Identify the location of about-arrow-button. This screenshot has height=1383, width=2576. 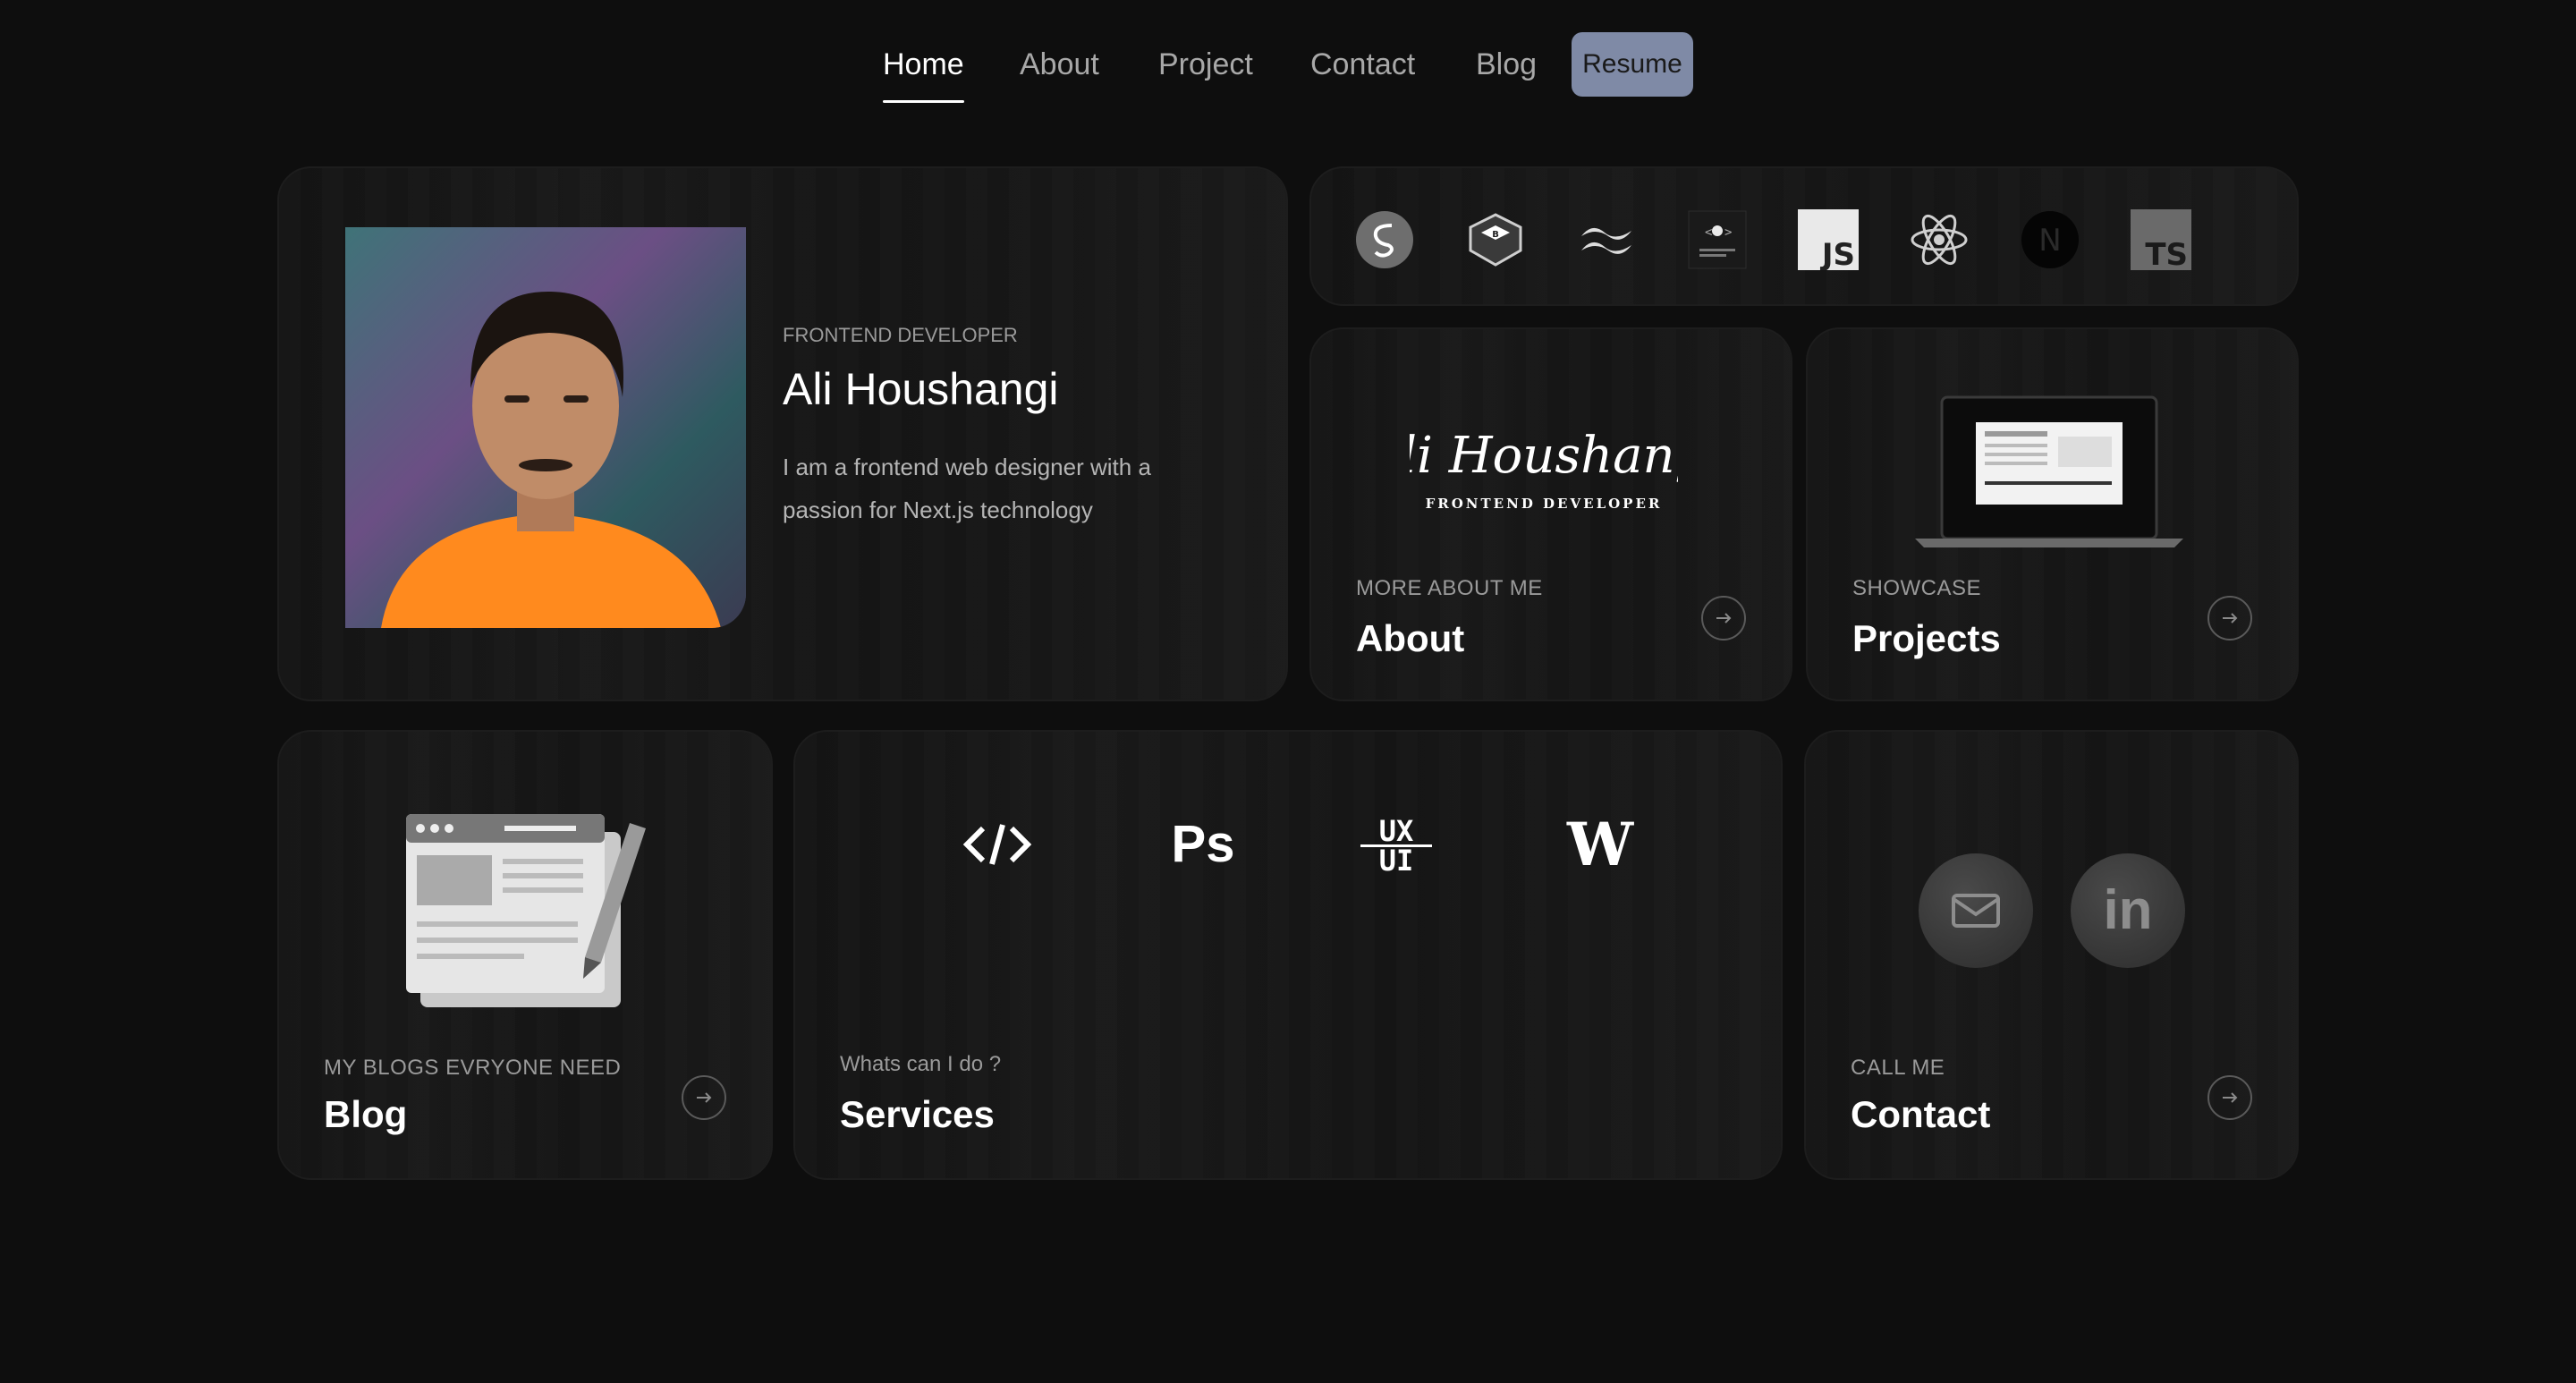
(1723, 618).